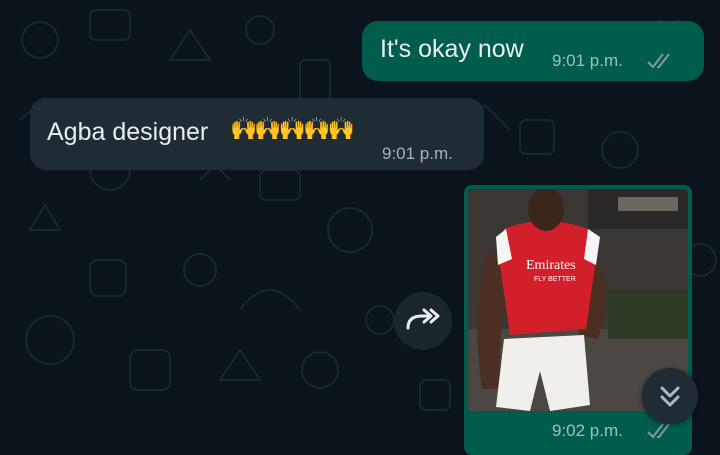 This screenshot has height=455, width=720. Describe the element at coordinates (452, 49) in the screenshot. I see `message-text: It's okay now` at that location.